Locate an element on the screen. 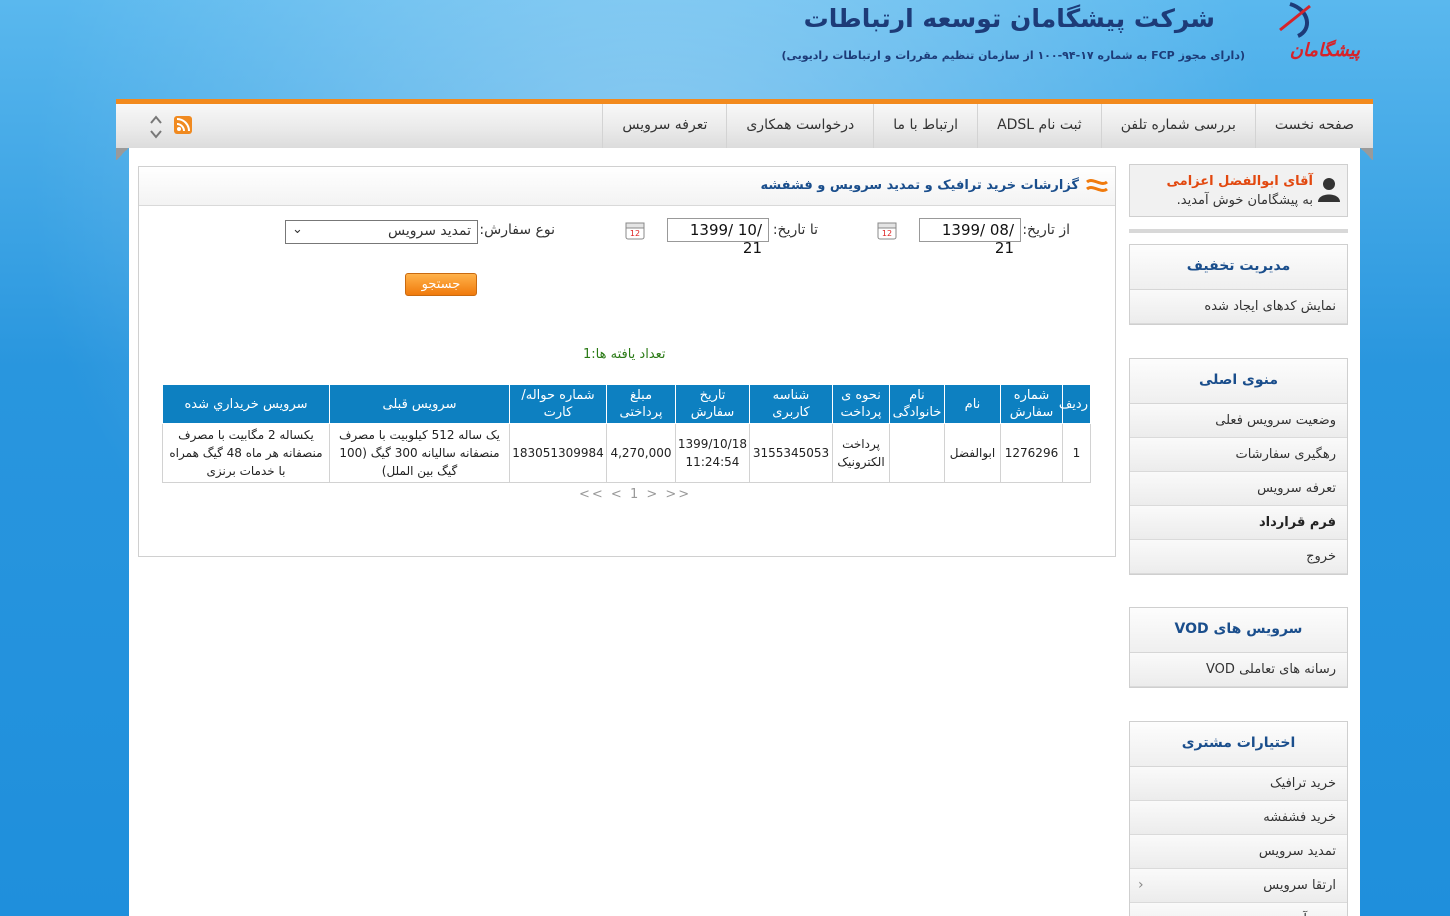  col-header-amount: مبلغ پرداختی is located at coordinates (641, 404).